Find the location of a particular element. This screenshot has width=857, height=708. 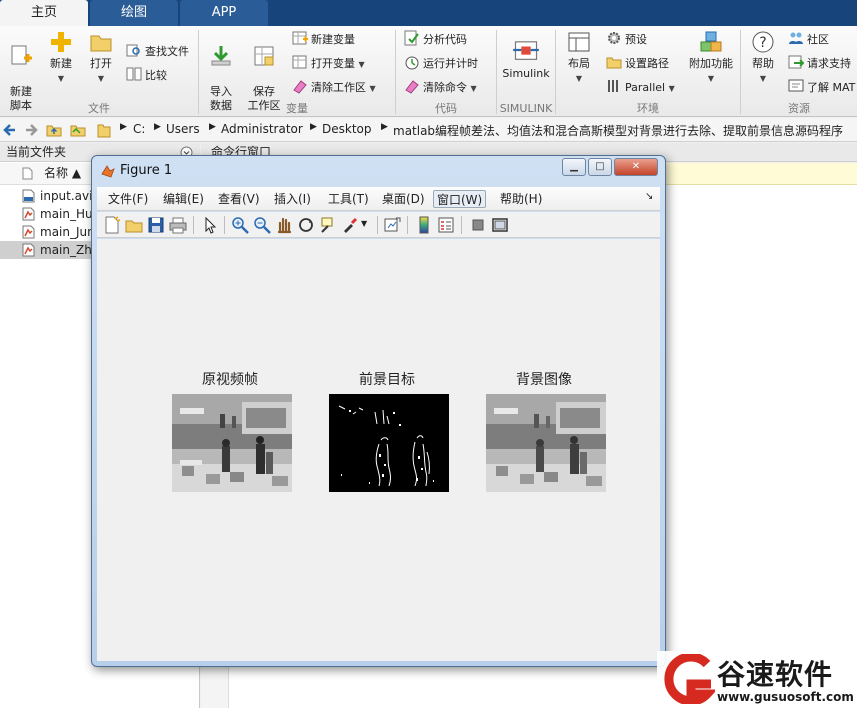

save-disk-icon is located at coordinates (156, 225).